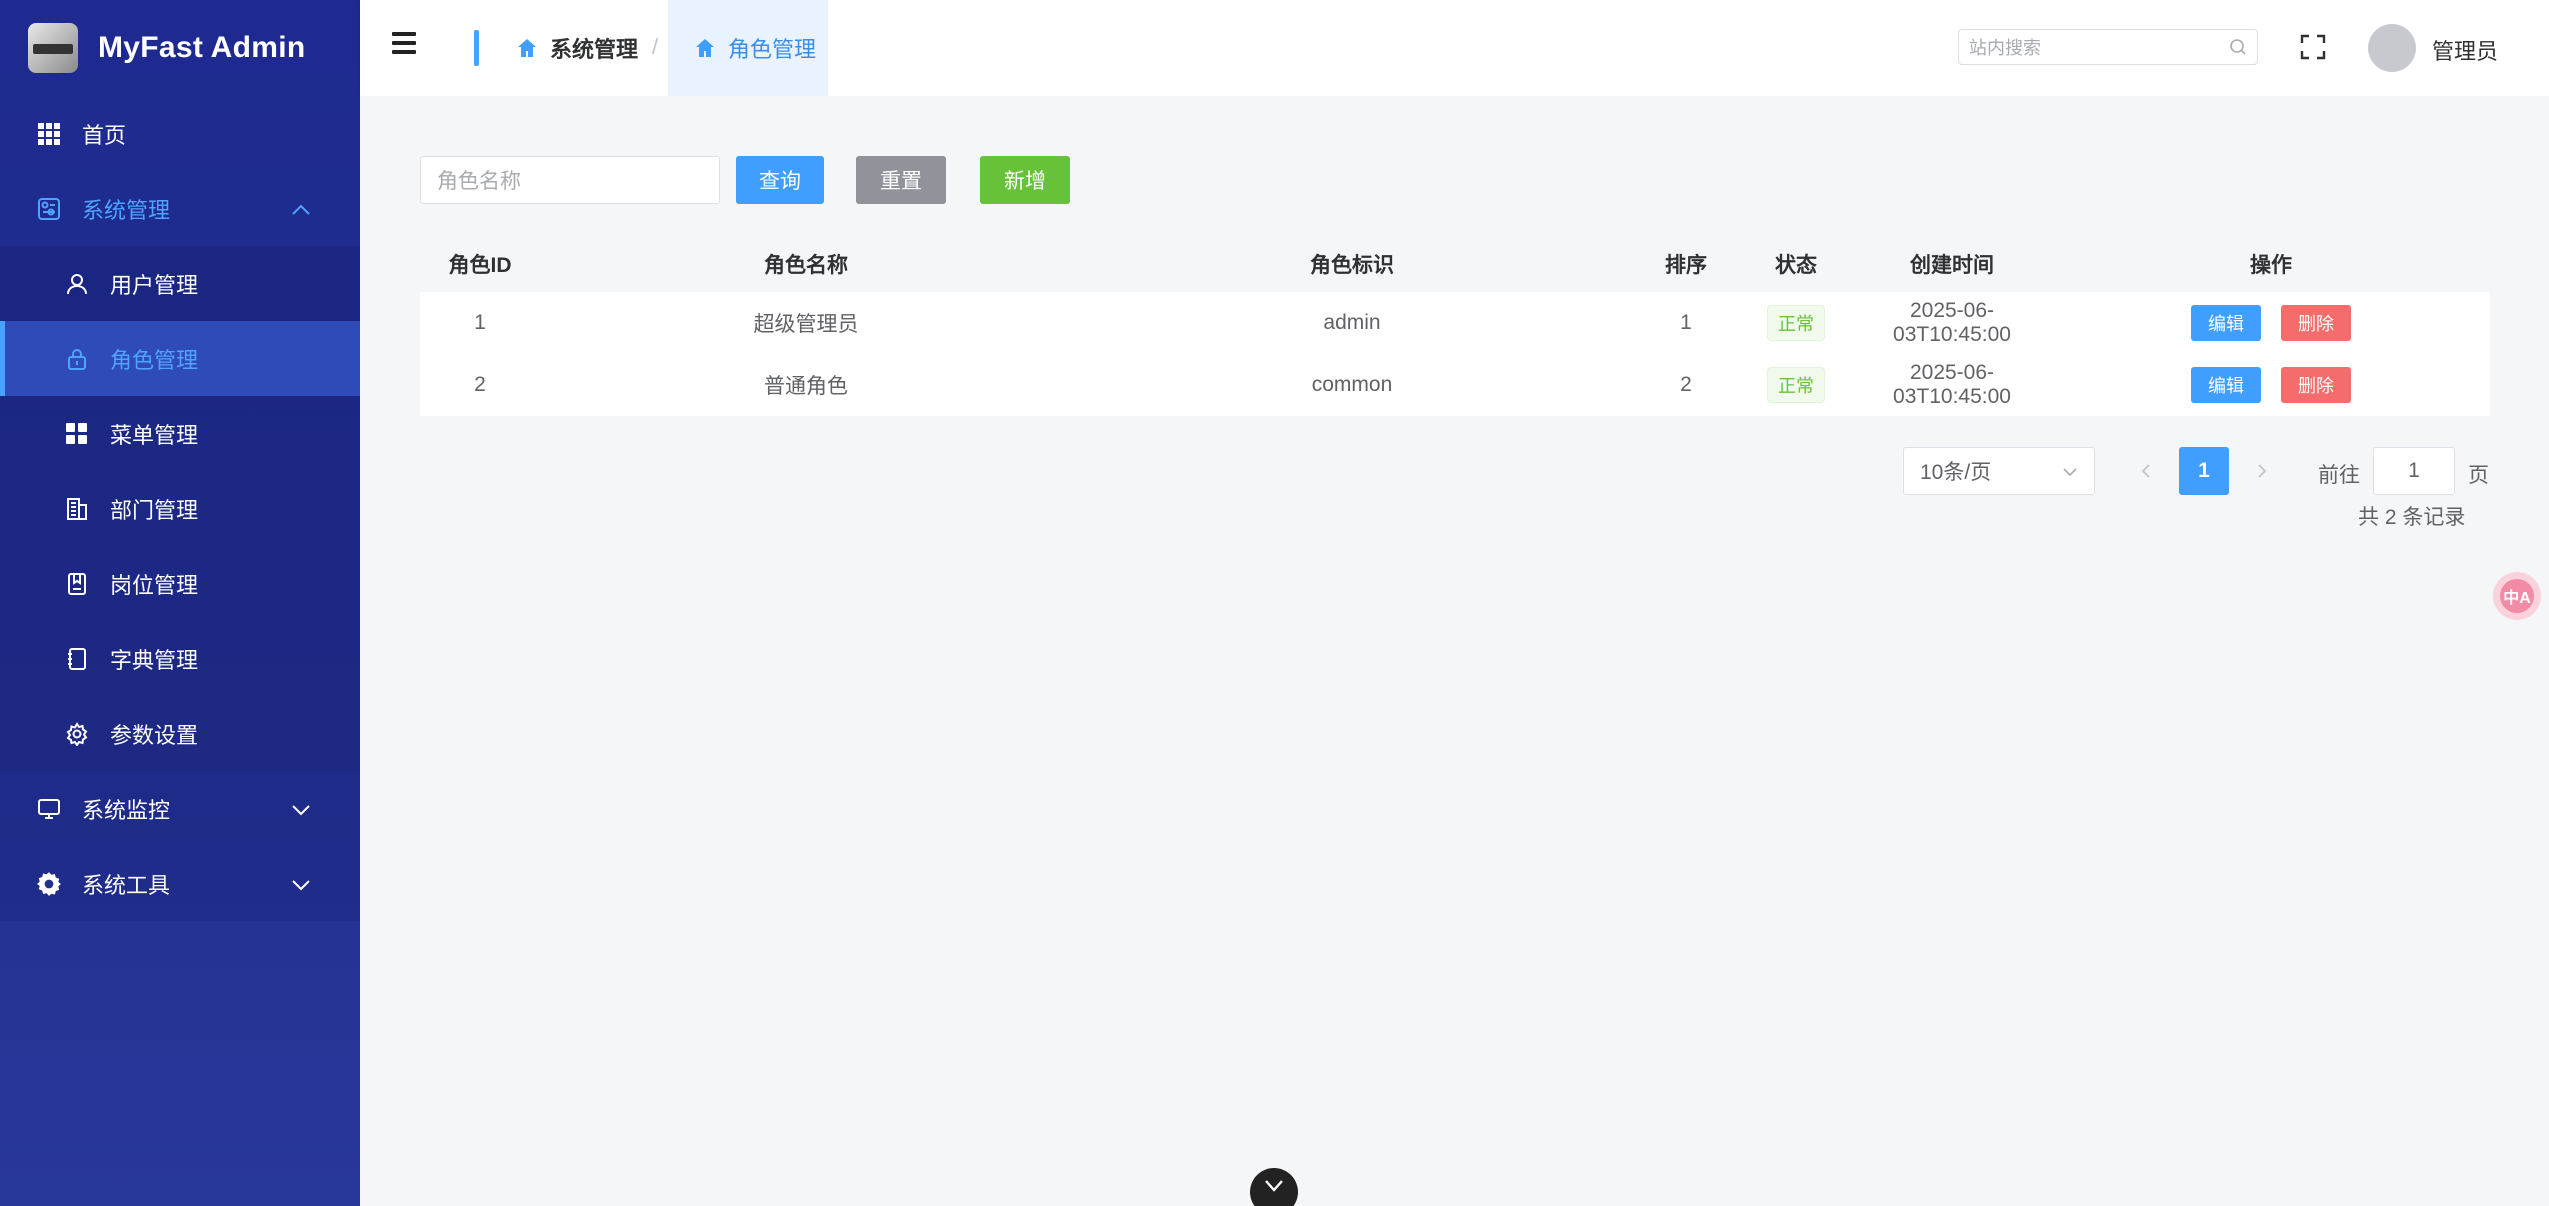 The width and height of the screenshot is (2549, 1206). What do you see at coordinates (2412, 517) in the screenshot?
I see `total-records: 共 2 条记录` at bounding box center [2412, 517].